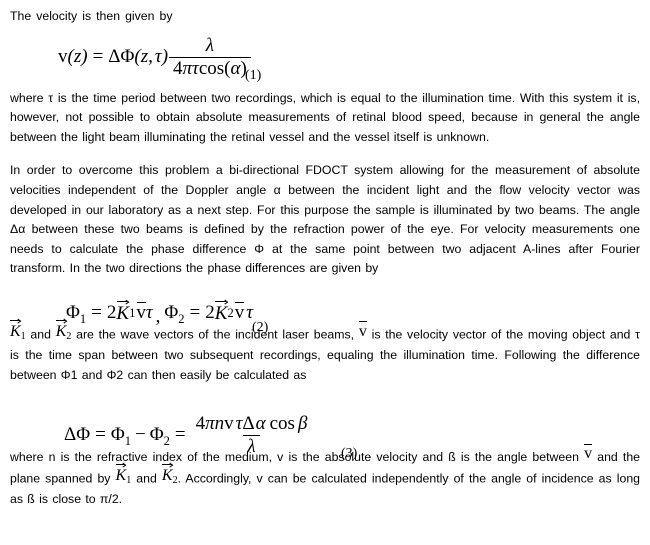 The width and height of the screenshot is (650, 545). Describe the element at coordinates (61, 329) in the screenshot. I see `inline-k2-vector: K` at that location.